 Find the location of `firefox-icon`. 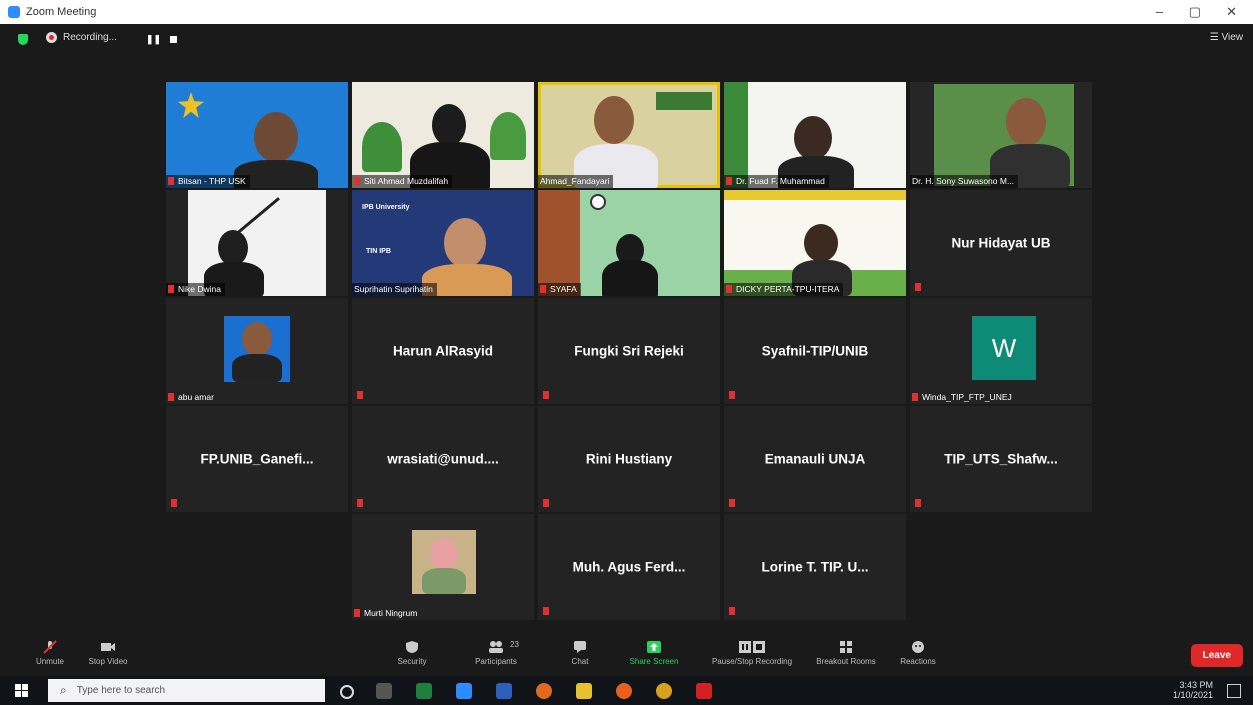

firefox-icon is located at coordinates (624, 691).